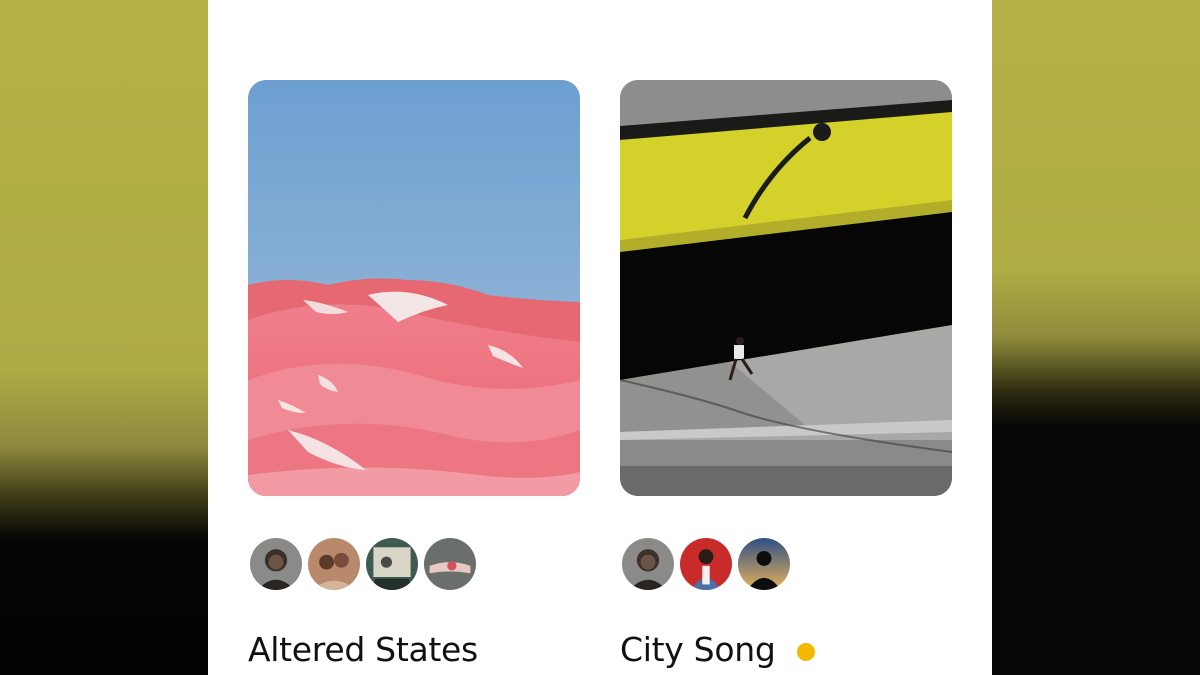  Describe the element at coordinates (392, 564) in the screenshot. I see `collaborator-vintage-photo` at that location.